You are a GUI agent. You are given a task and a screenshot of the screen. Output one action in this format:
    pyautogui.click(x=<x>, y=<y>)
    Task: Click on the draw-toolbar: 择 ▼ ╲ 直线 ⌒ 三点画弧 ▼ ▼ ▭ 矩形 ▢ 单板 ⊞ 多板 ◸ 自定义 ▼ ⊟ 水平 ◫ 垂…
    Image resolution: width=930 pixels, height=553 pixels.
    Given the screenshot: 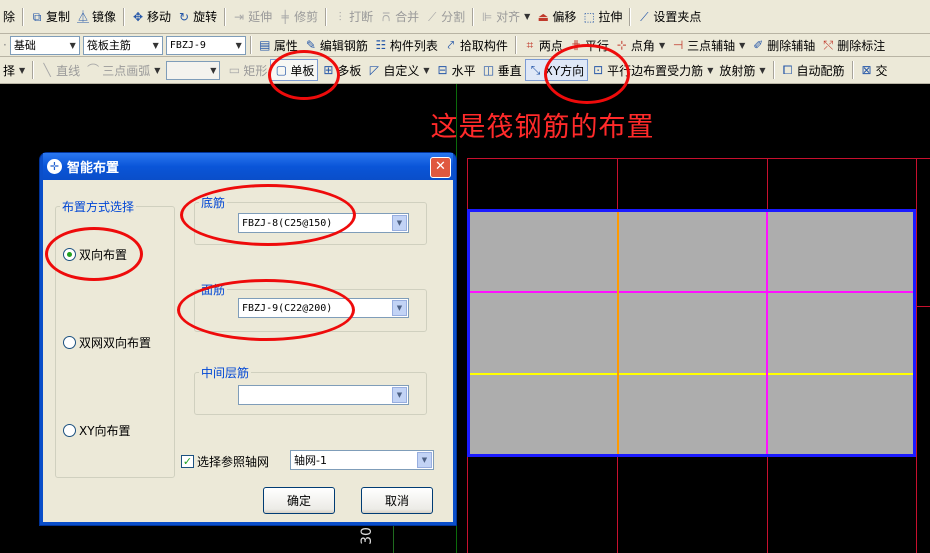 What is the action you would take?
    pyautogui.click(x=465, y=70)
    